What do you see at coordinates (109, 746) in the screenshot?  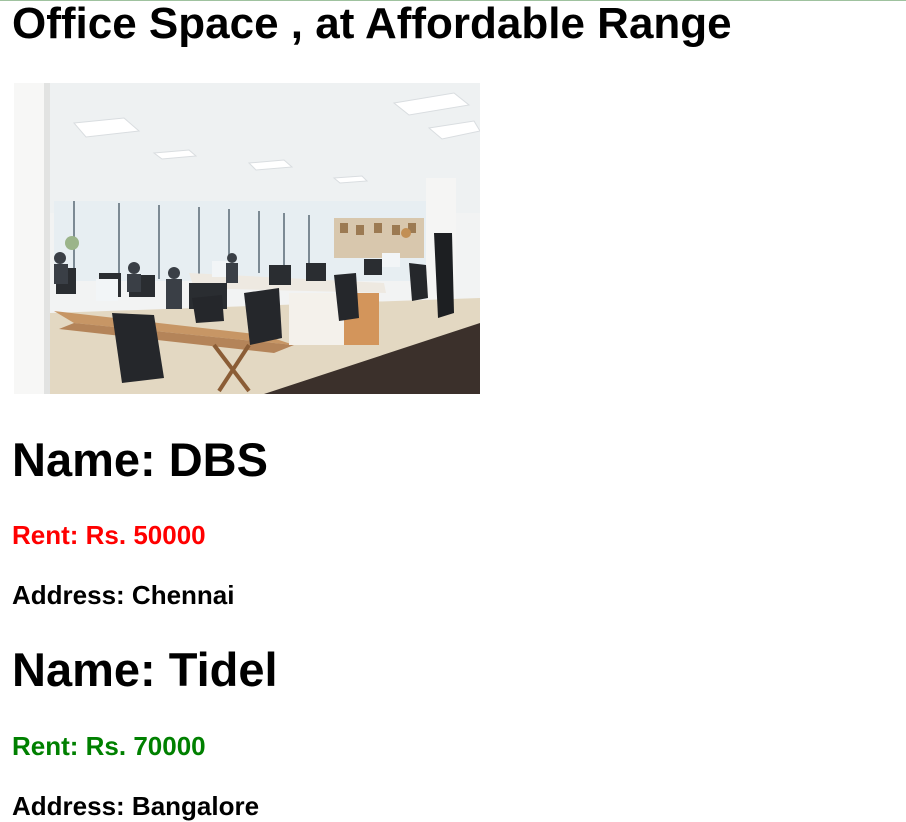 I see `office-rent: Rent: Rs. 70000` at bounding box center [109, 746].